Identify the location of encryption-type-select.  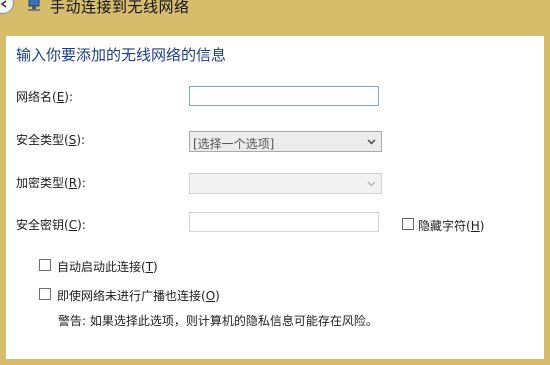
(285, 183).